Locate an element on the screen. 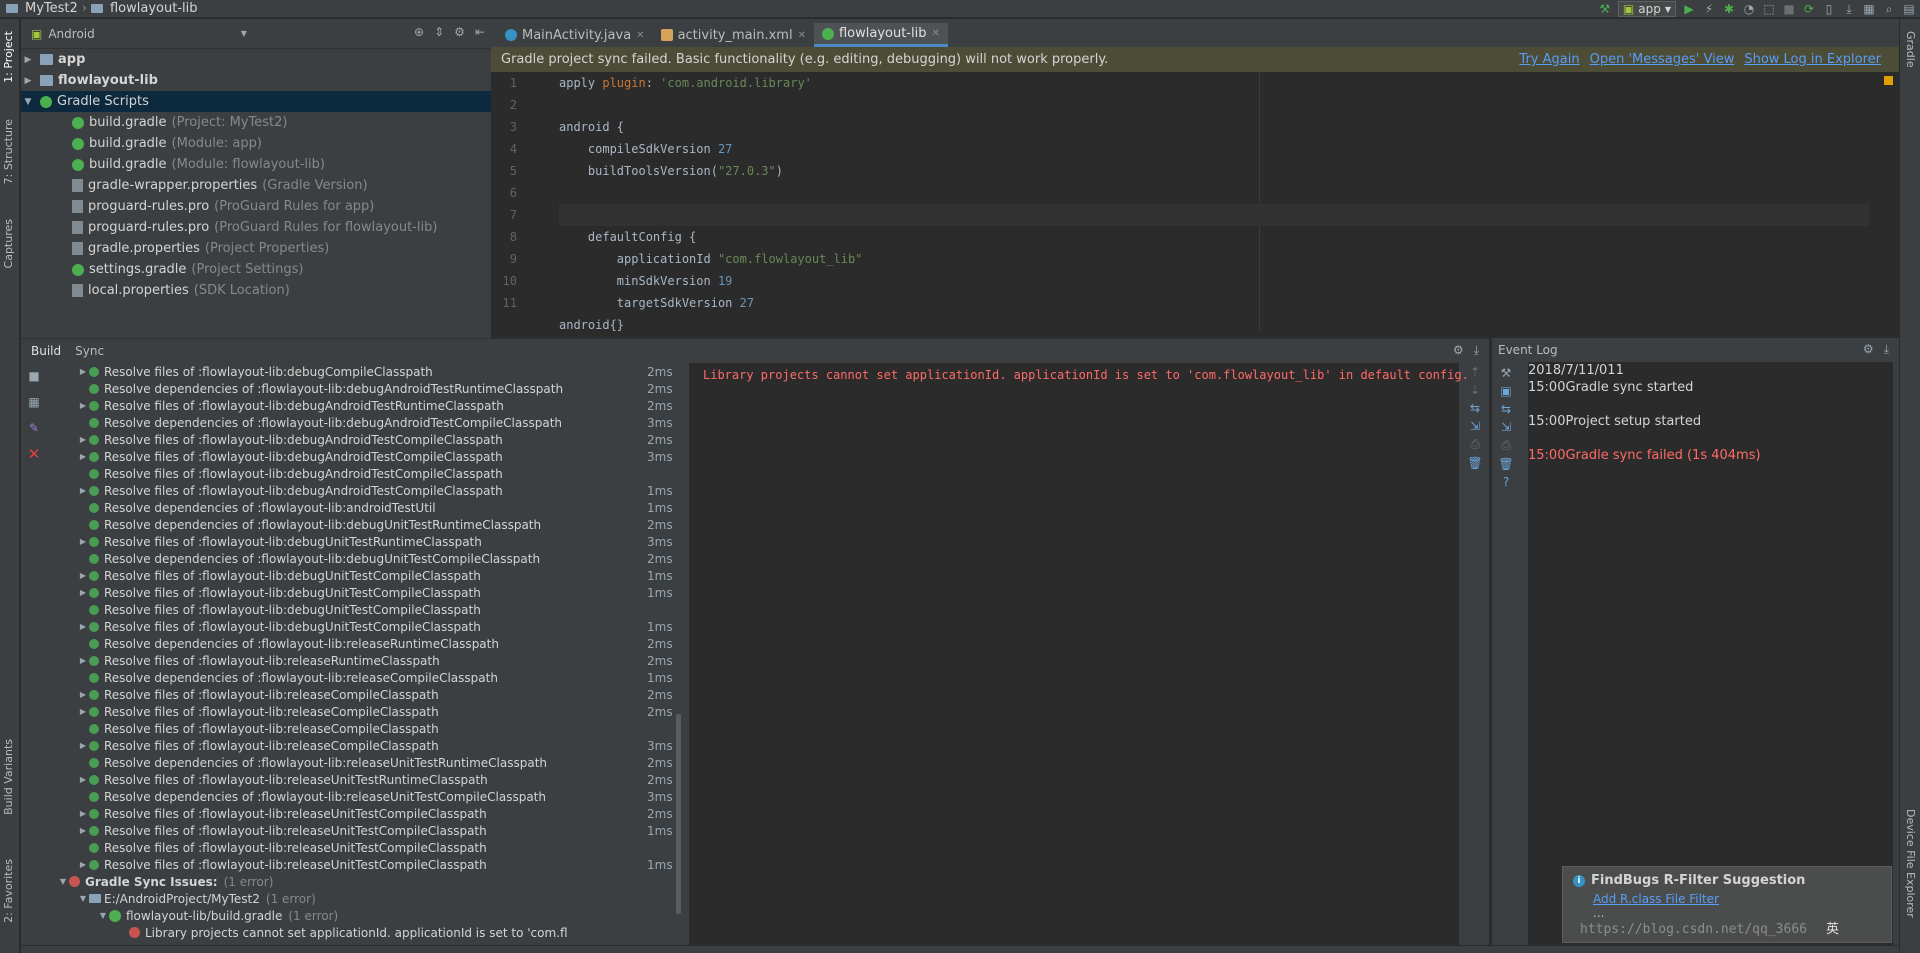 This screenshot has height=953, width=1920. project-tree-item: build.gradle (Module: flowlayout-lib) is located at coordinates (256, 164).